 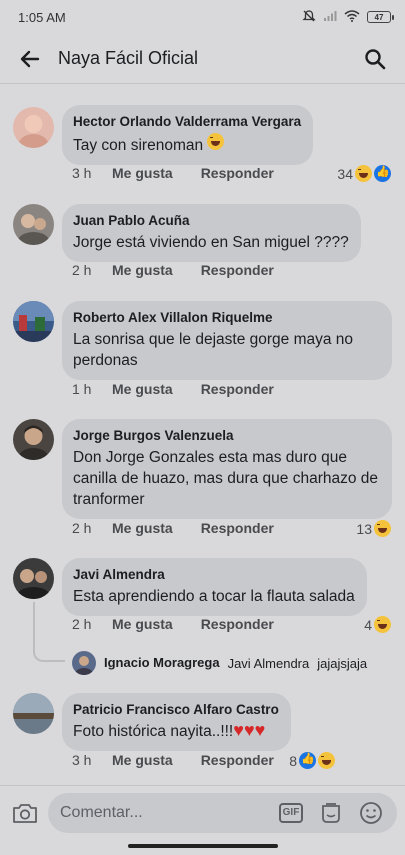 I want to click on status-icons: 47, so click(x=348, y=17).